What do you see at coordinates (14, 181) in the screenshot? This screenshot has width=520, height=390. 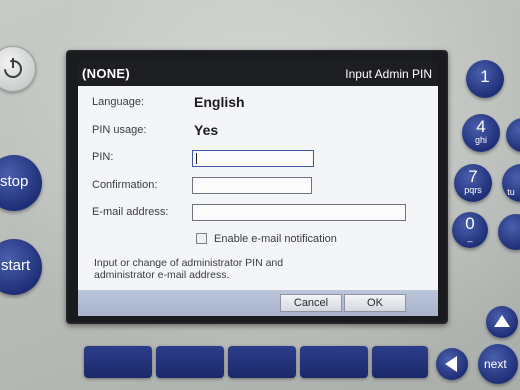 I see `stop-label: stop` at bounding box center [14, 181].